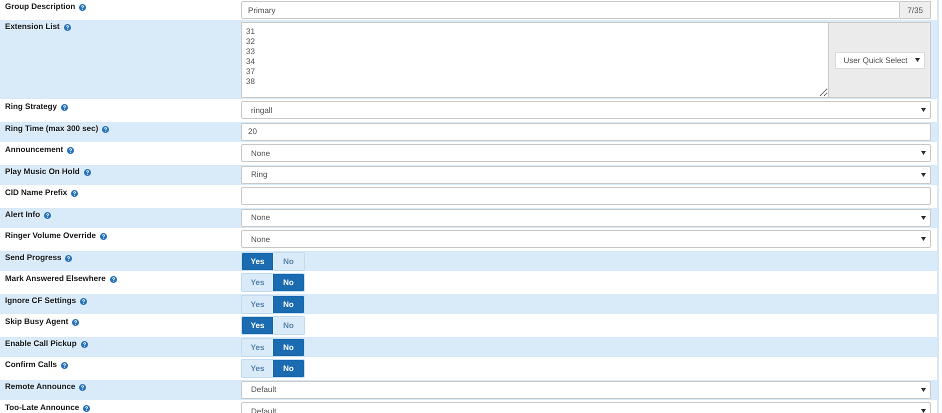  Describe the element at coordinates (42, 171) in the screenshot. I see `field-label: Play Music On Hold` at that location.